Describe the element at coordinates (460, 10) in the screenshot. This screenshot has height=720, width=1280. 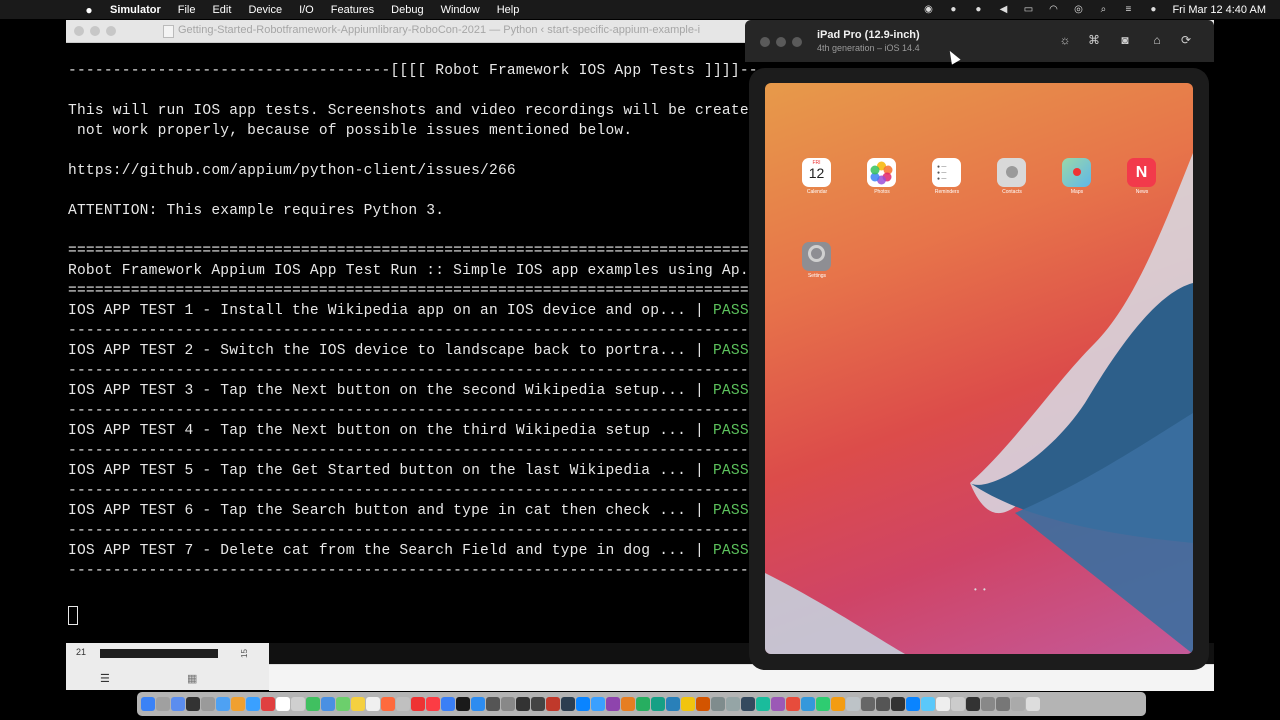
I see `menu-window: Window` at that location.